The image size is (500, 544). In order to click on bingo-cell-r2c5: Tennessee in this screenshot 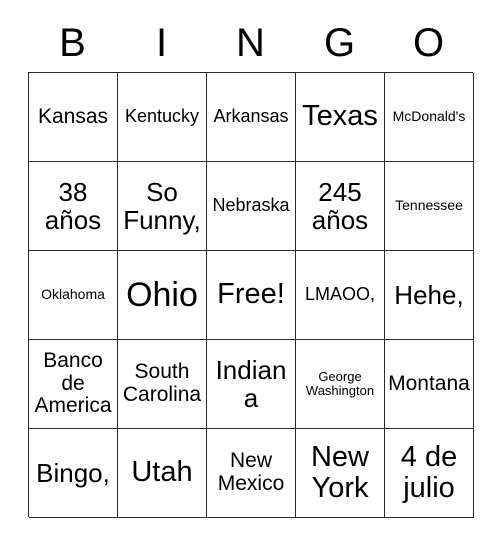, I will do `click(429, 206)`.